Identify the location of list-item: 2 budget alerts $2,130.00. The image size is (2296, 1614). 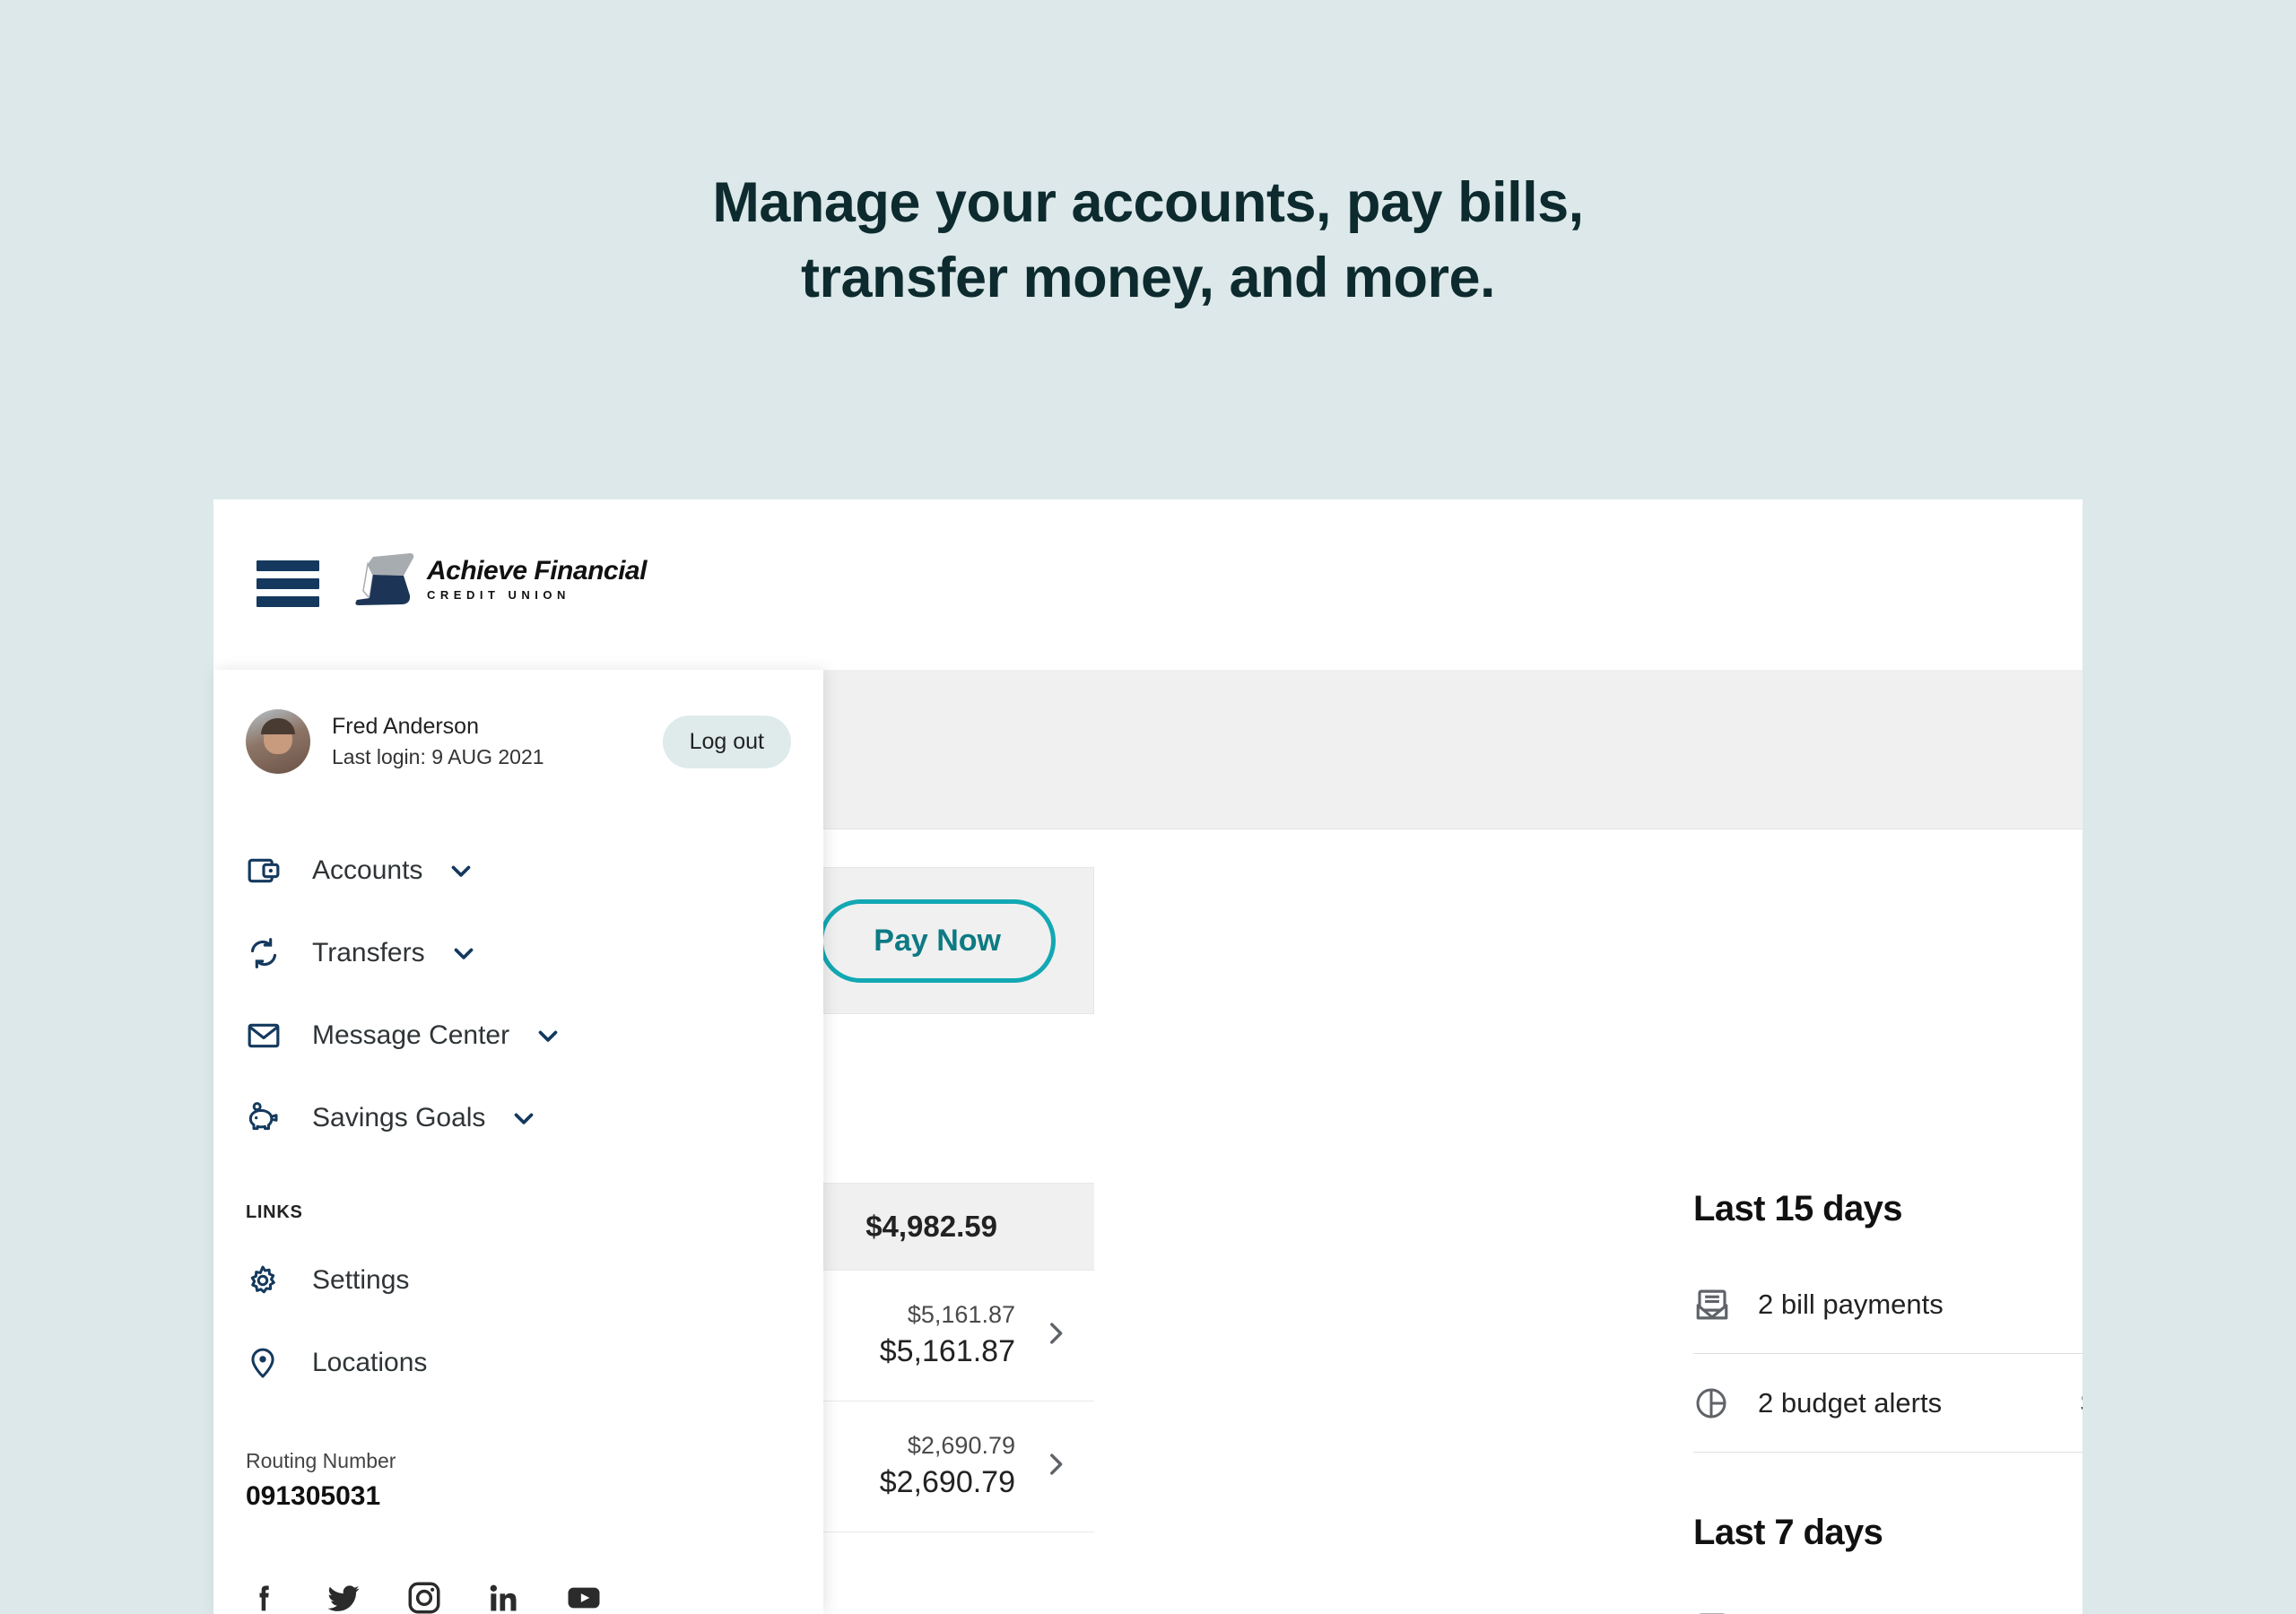
(1888, 1403).